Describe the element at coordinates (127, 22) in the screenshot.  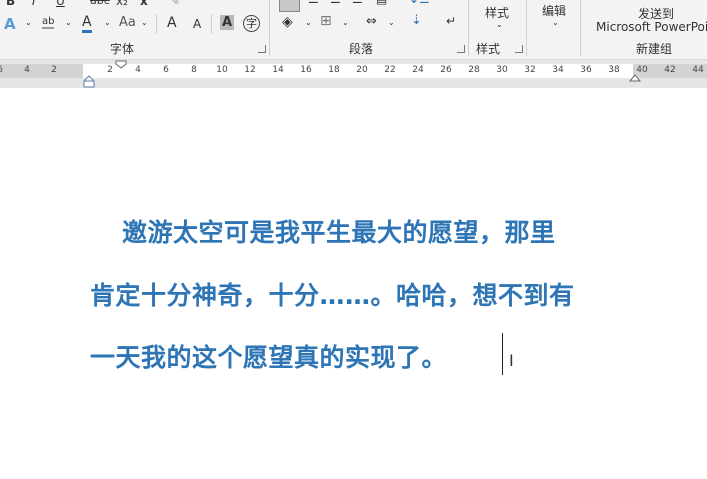
I see `change-case-button: Aa` at that location.